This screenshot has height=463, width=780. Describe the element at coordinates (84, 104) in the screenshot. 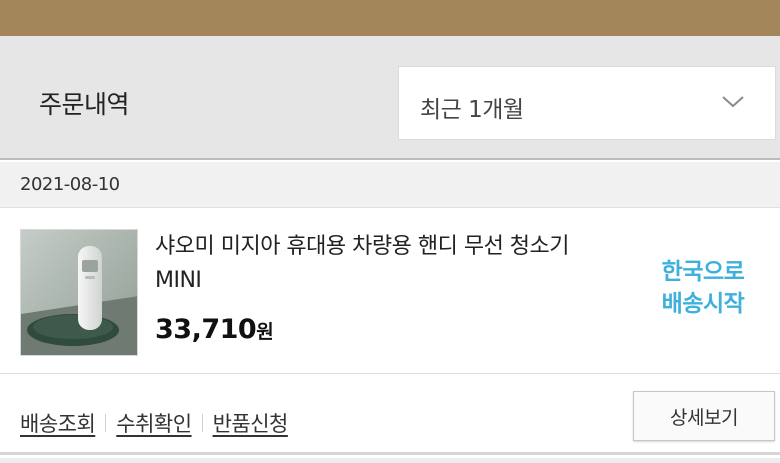

I see `page-title: 주문내역` at that location.